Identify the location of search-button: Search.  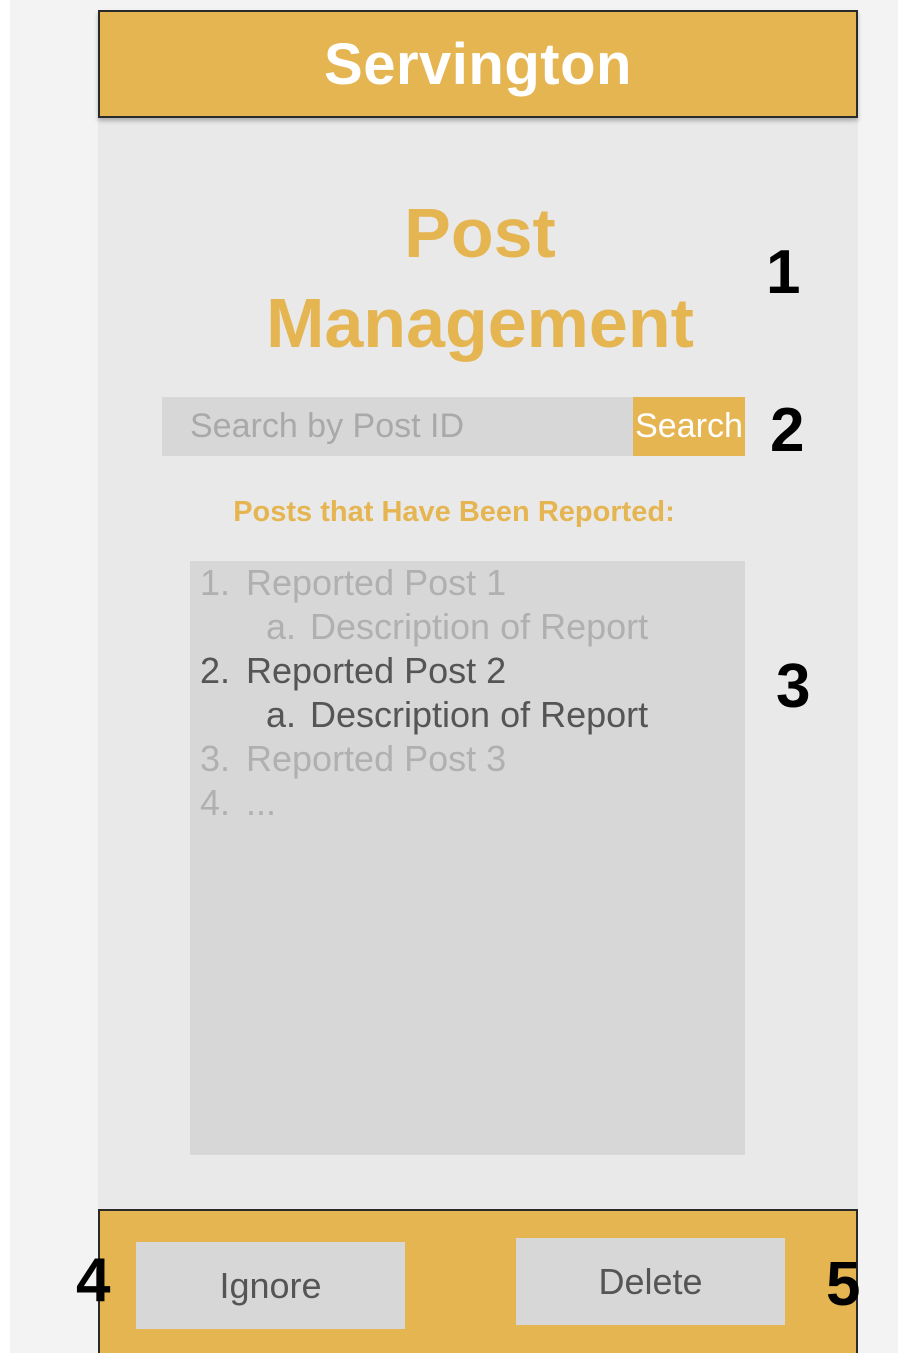
(689, 426).